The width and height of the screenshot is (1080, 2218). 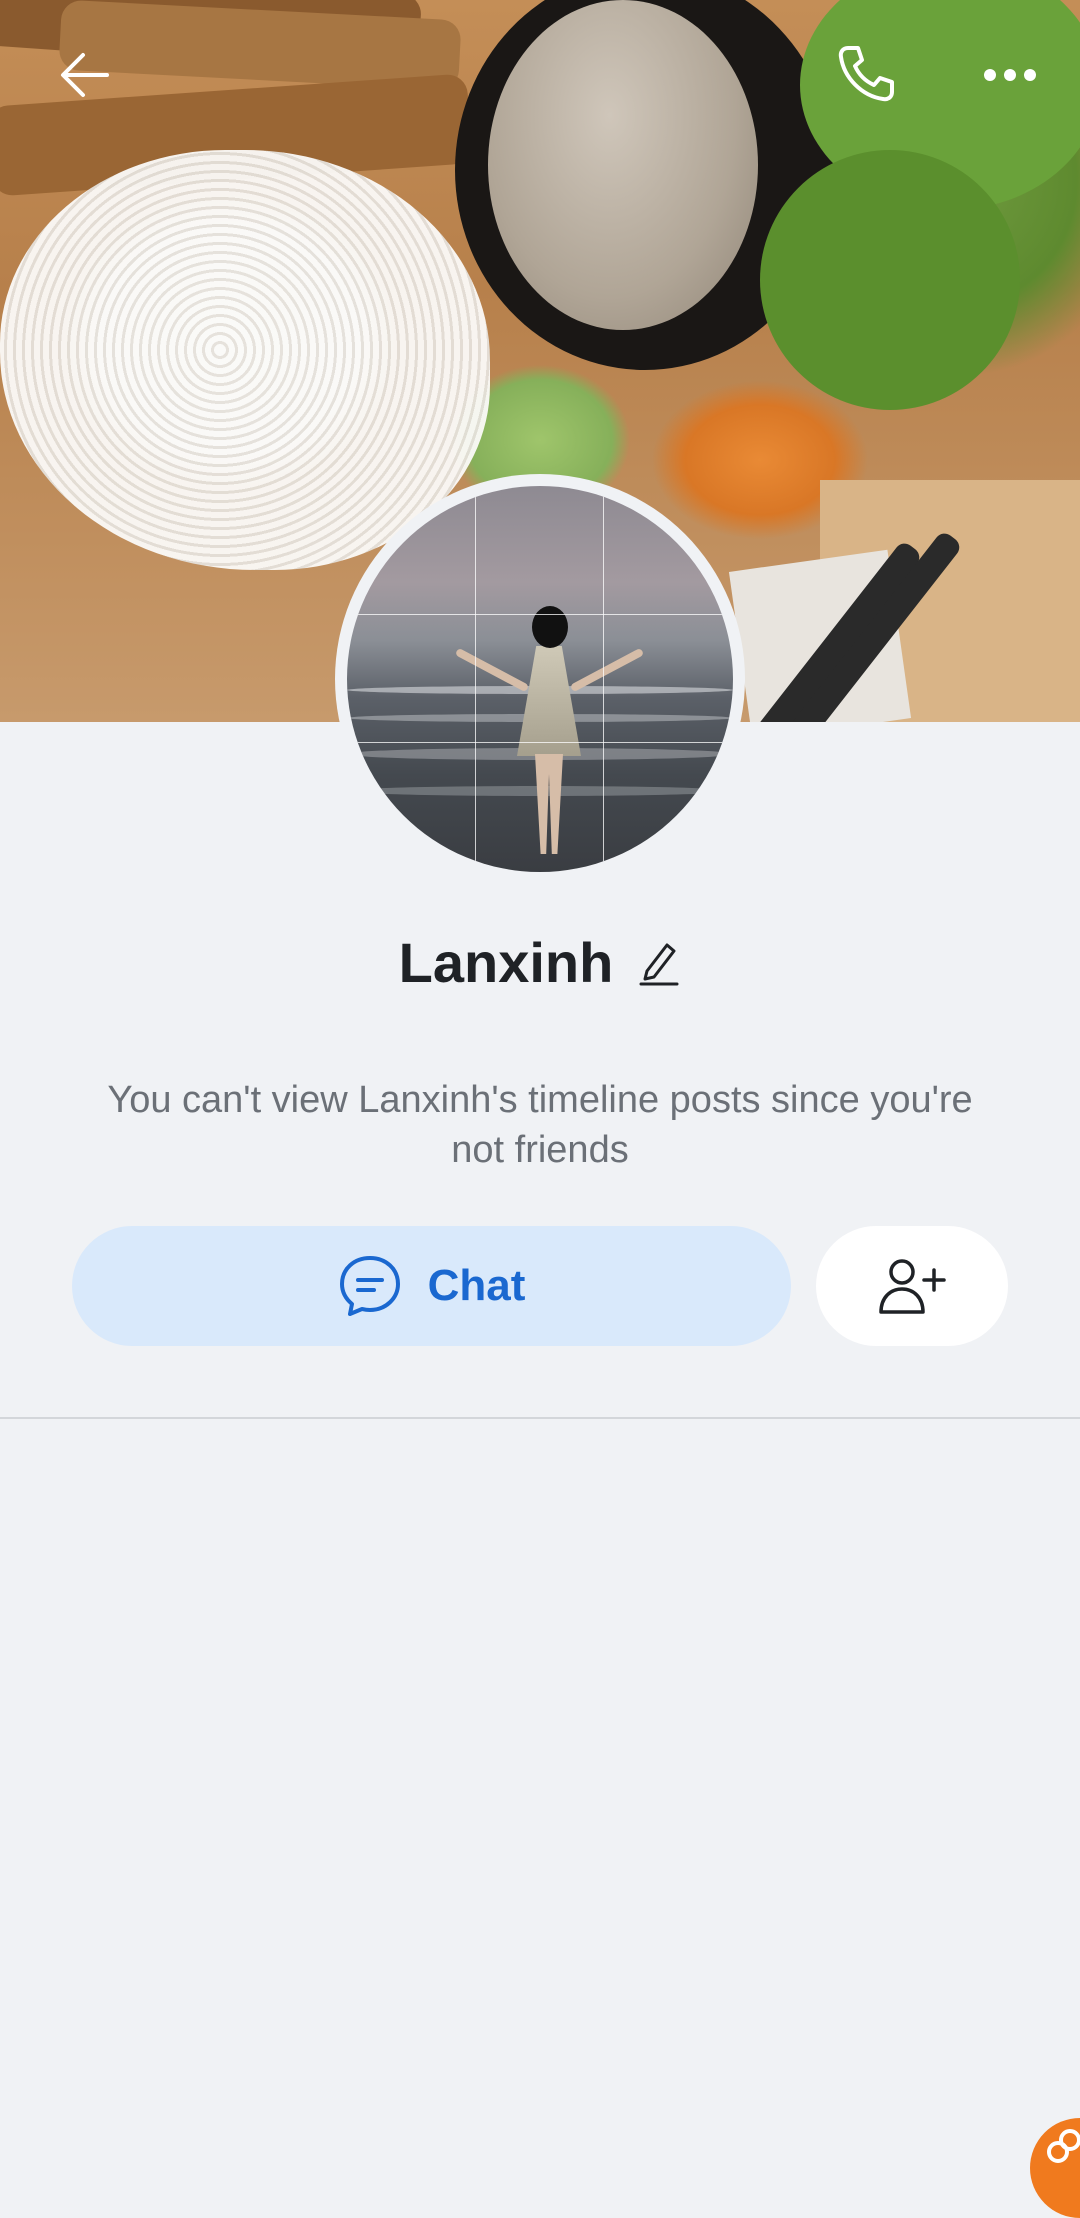 I want to click on section-divider, so click(x=540, y=1418).